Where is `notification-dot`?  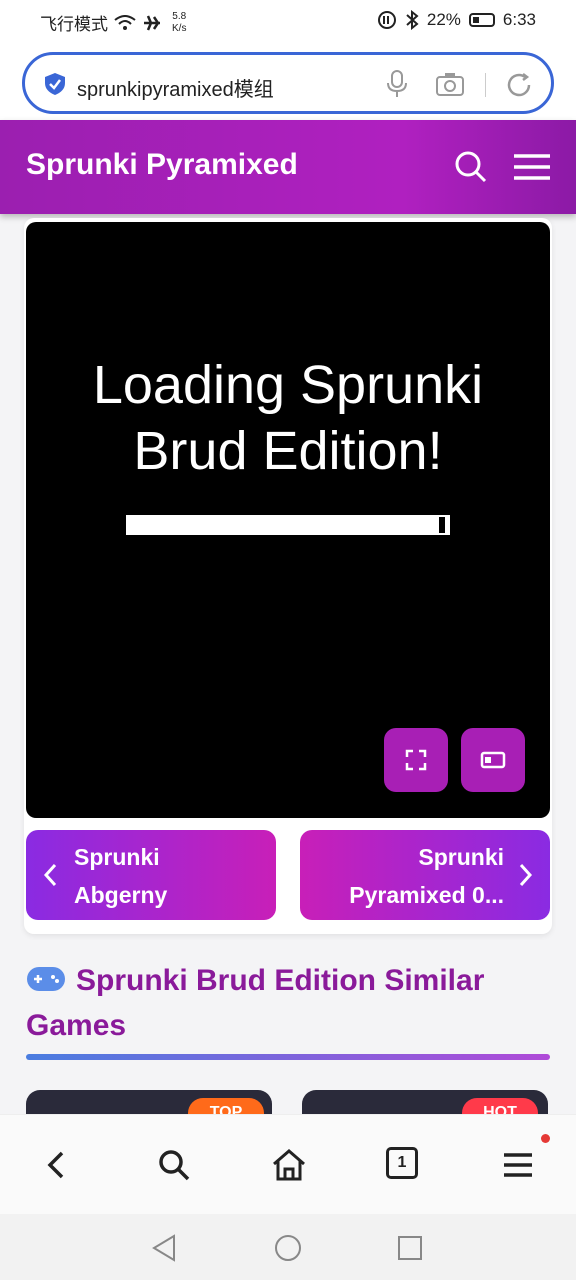
notification-dot is located at coordinates (545, 1138).